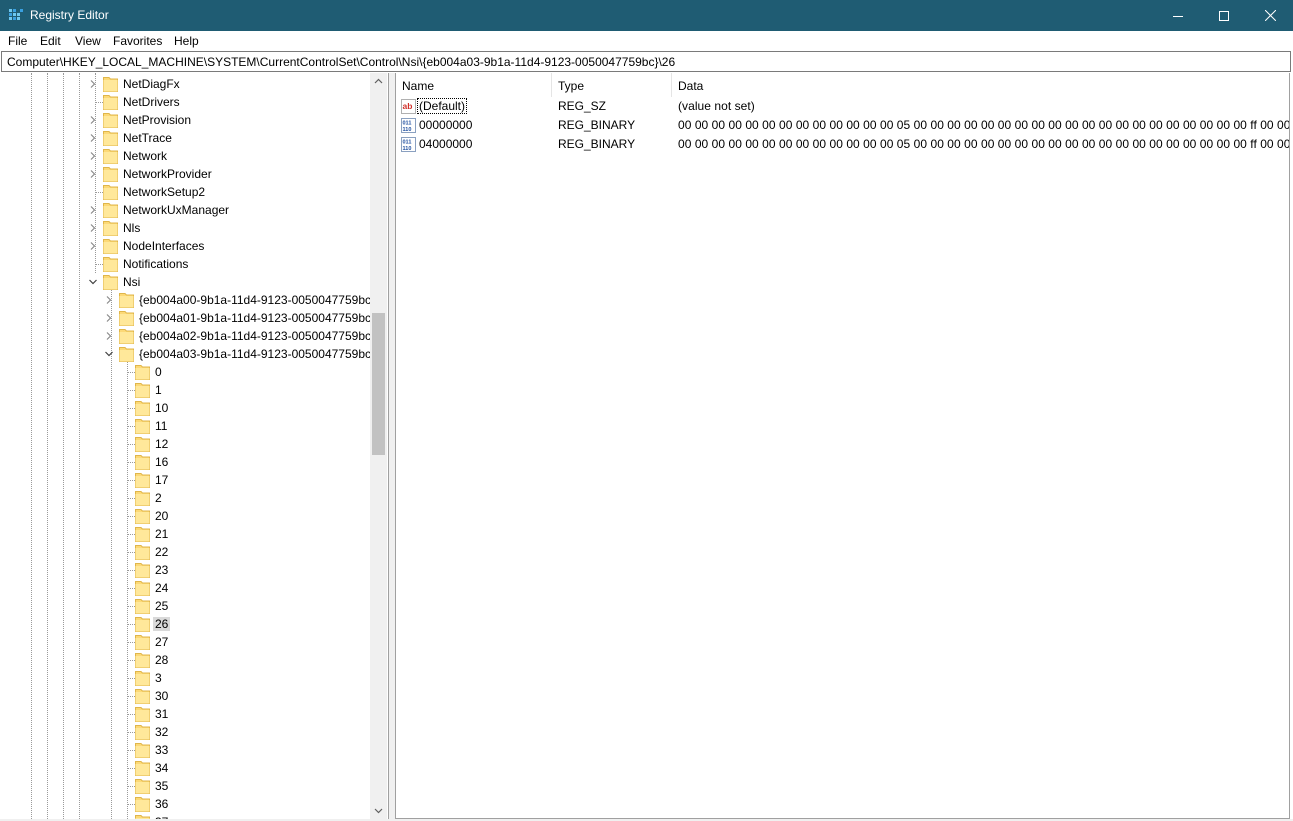  What do you see at coordinates (17, 41) in the screenshot?
I see `menu-file: File` at bounding box center [17, 41].